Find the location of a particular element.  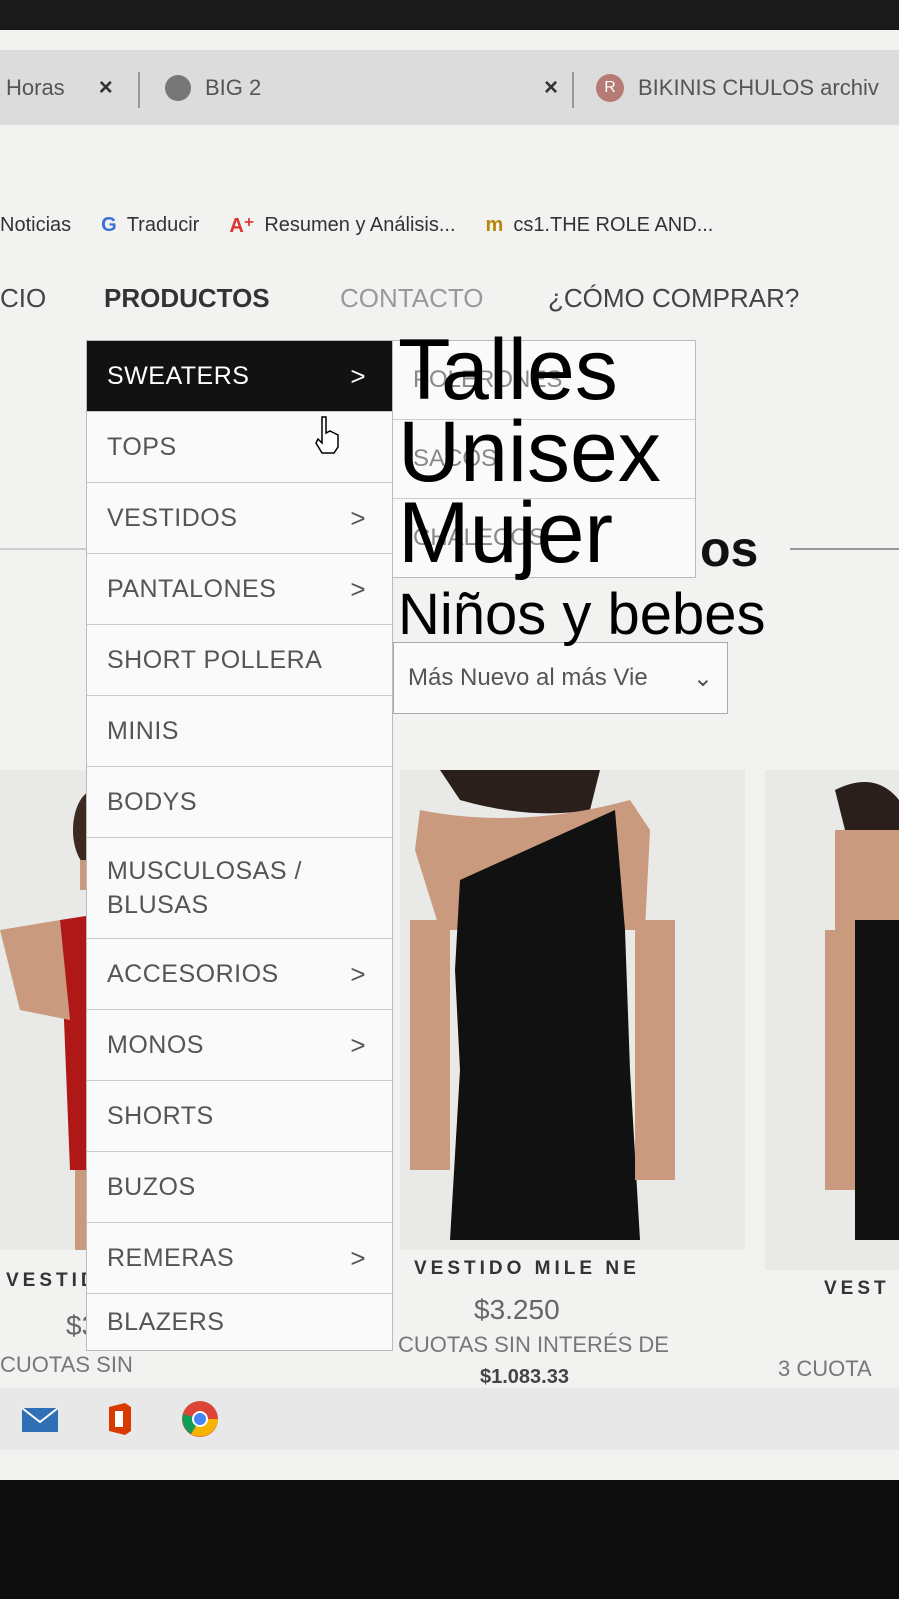

tab-label: BIKINIS CHULOS archiv is located at coordinates (758, 87).